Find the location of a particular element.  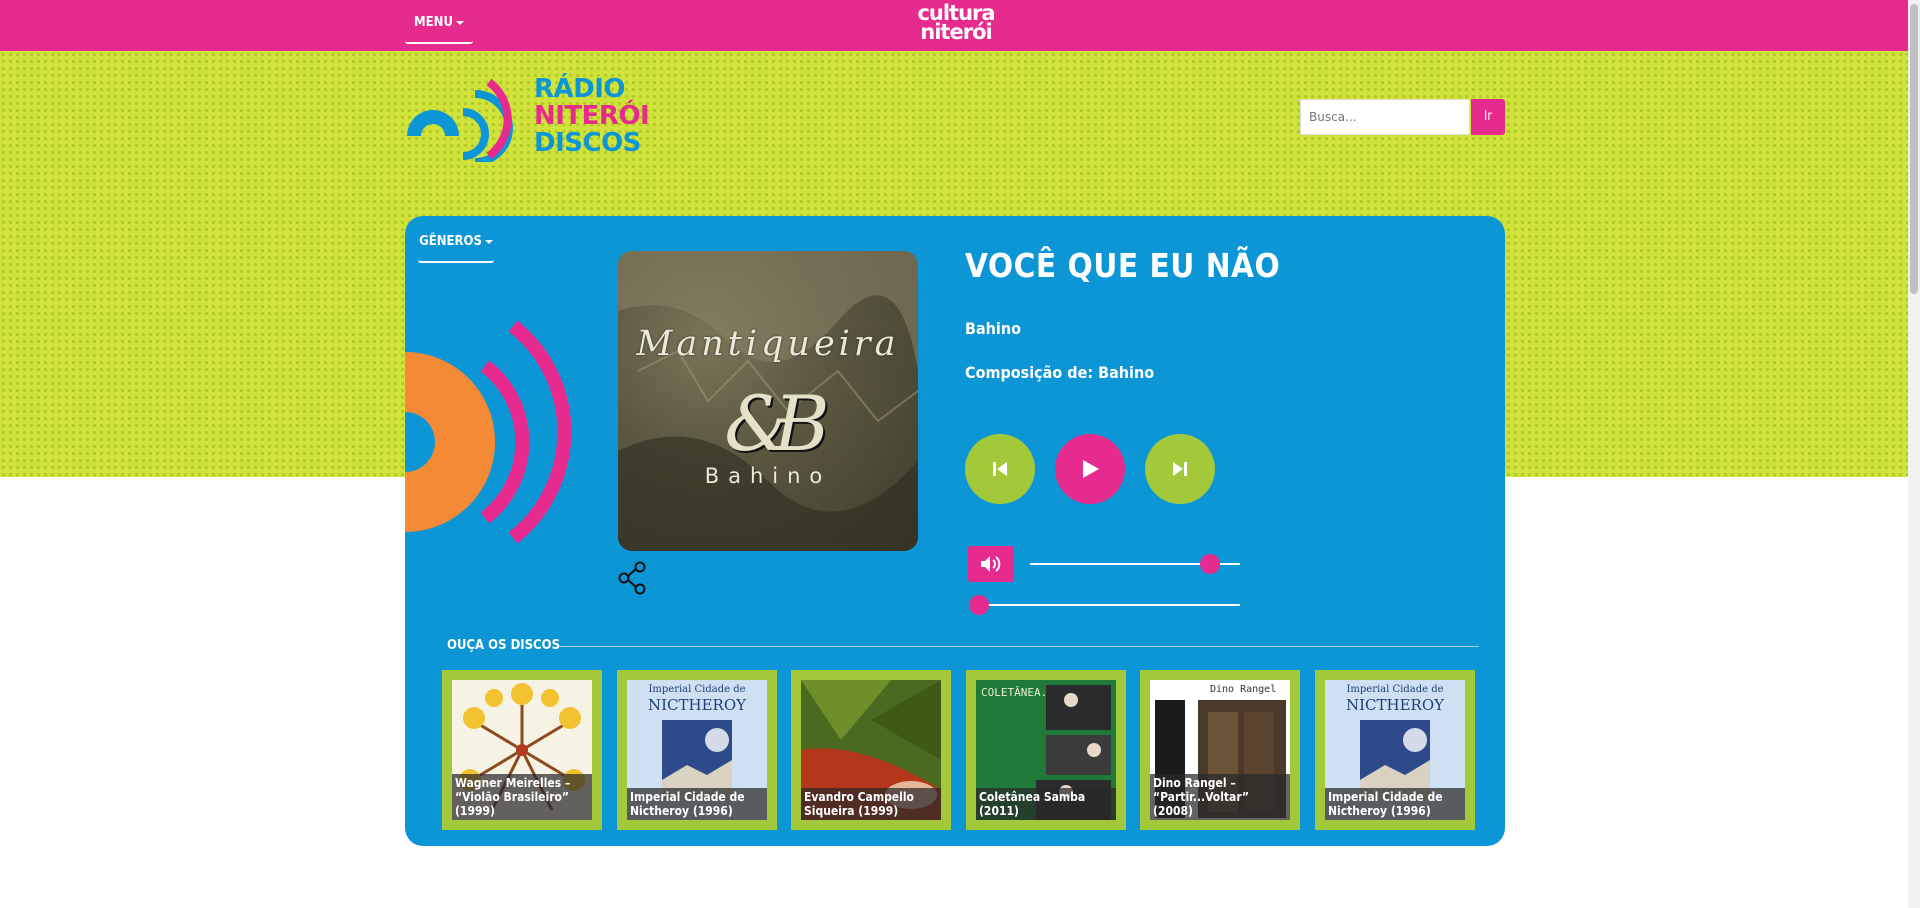

previous-track-button is located at coordinates (1000, 469).